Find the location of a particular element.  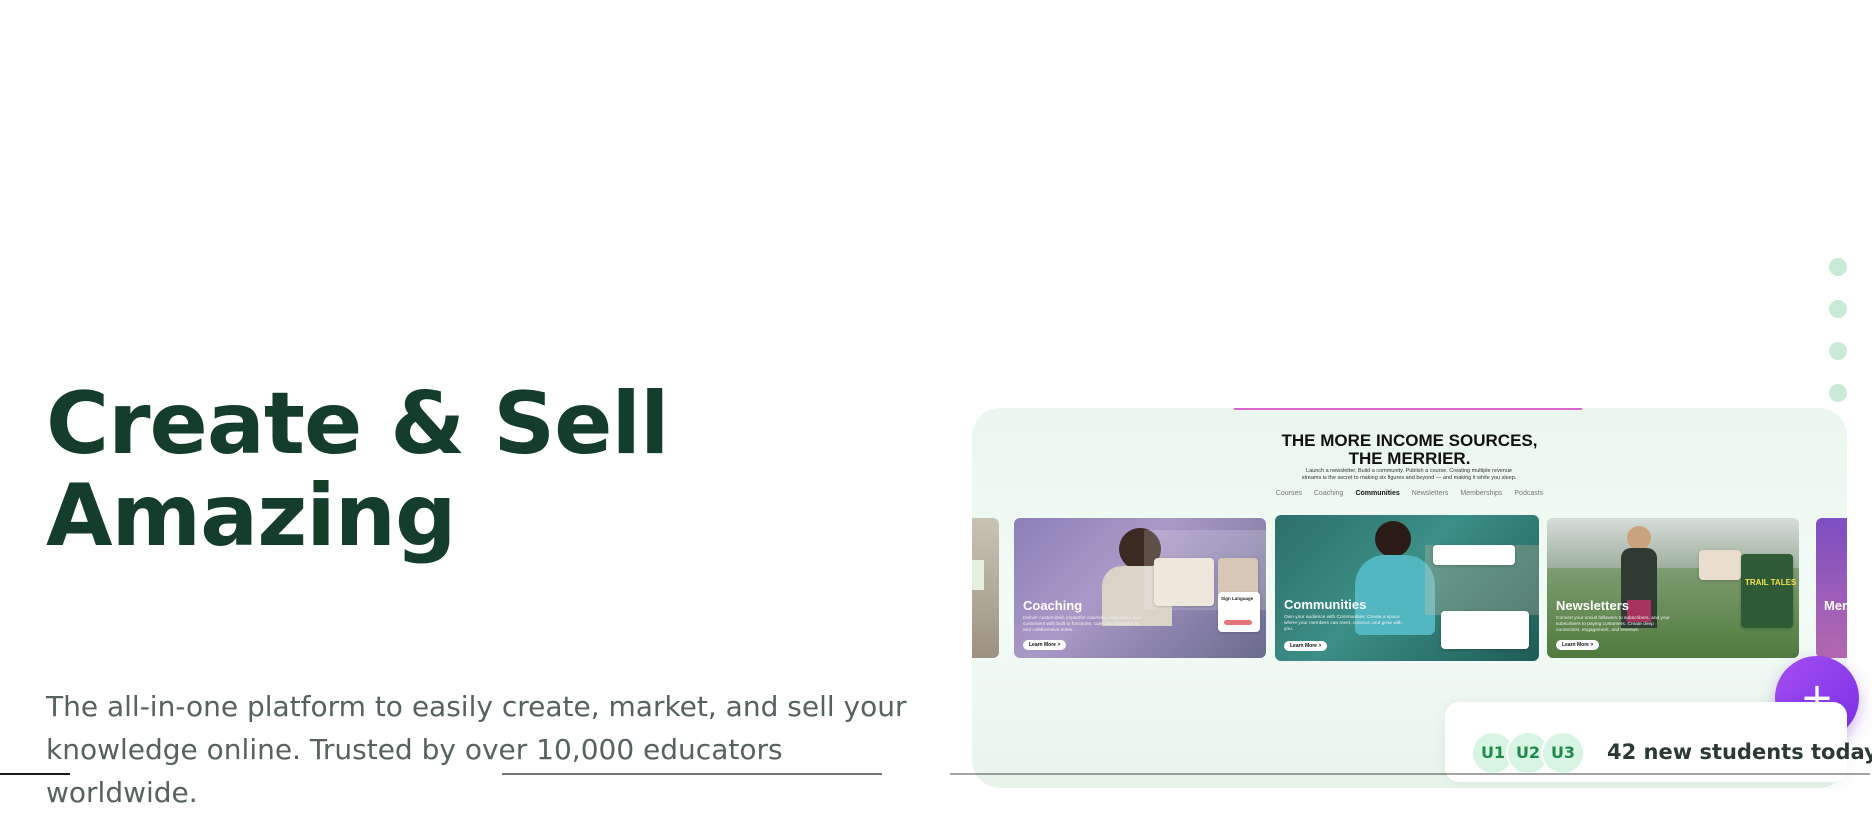

mockup-tab-courses: Courses is located at coordinates (1289, 493).